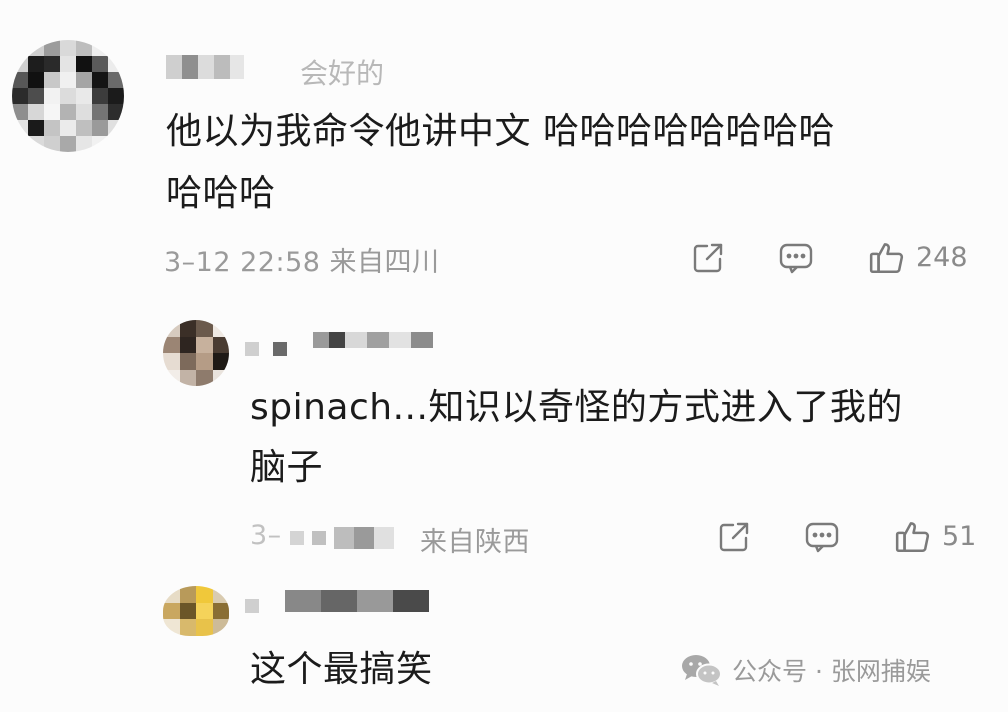 The height and width of the screenshot is (712, 1008). Describe the element at coordinates (500, 131) in the screenshot. I see `comment-text-line1: 他以为我命令他讲中文 哈哈哈哈哈哈哈哈` at that location.